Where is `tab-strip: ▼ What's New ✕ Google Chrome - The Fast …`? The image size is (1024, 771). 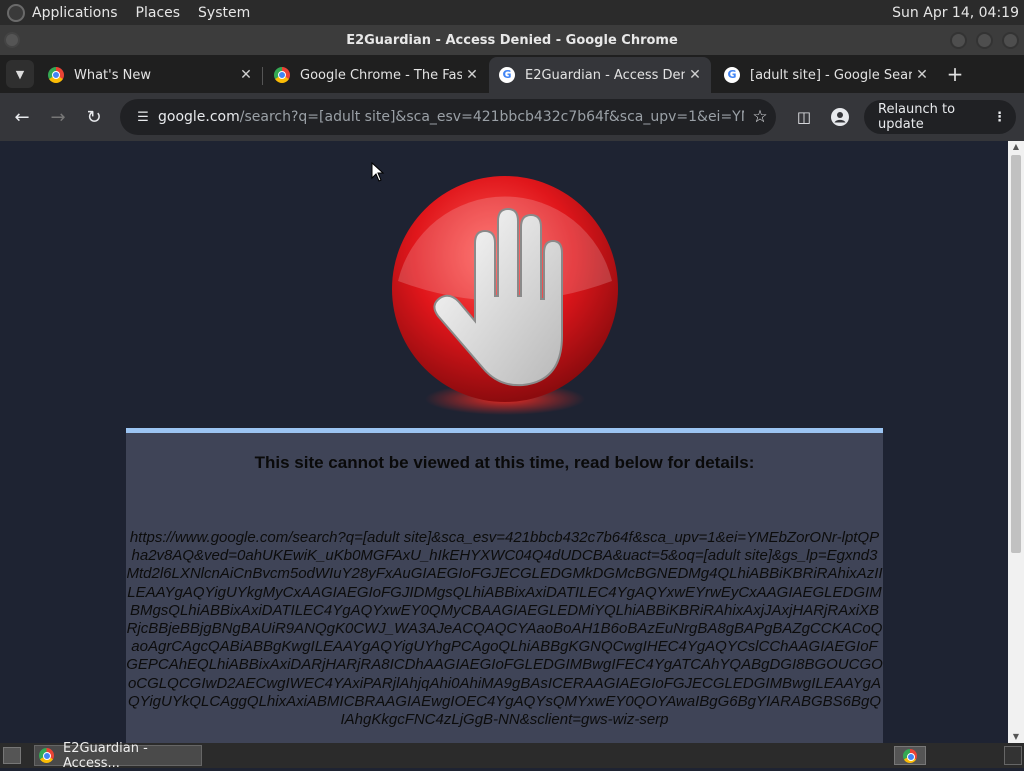
tab-strip: ▼ What's New ✕ Google Chrome - The Fast … is located at coordinates (512, 74).